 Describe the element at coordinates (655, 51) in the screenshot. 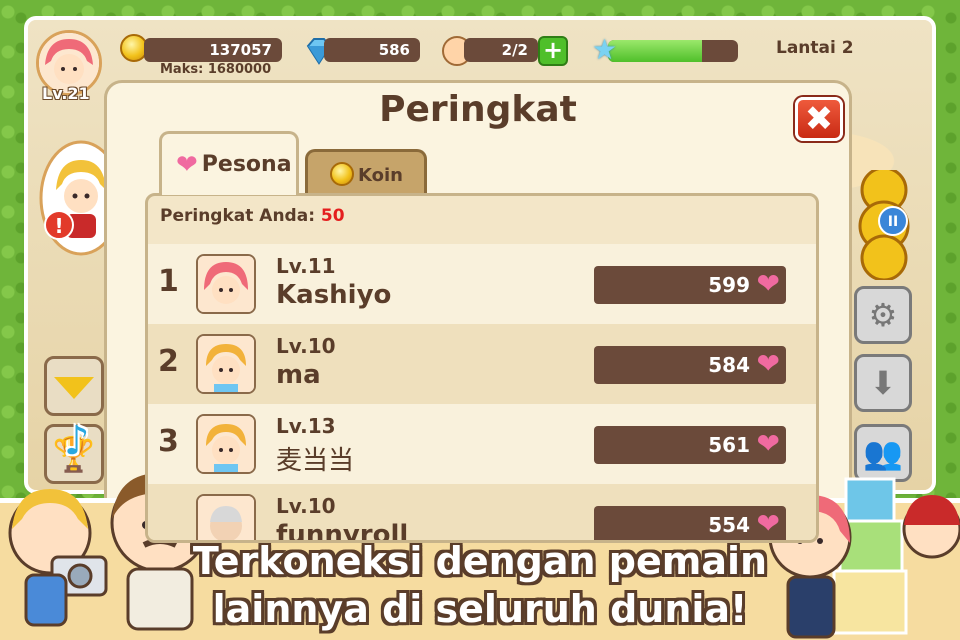

I see `xp-bar-fill` at that location.